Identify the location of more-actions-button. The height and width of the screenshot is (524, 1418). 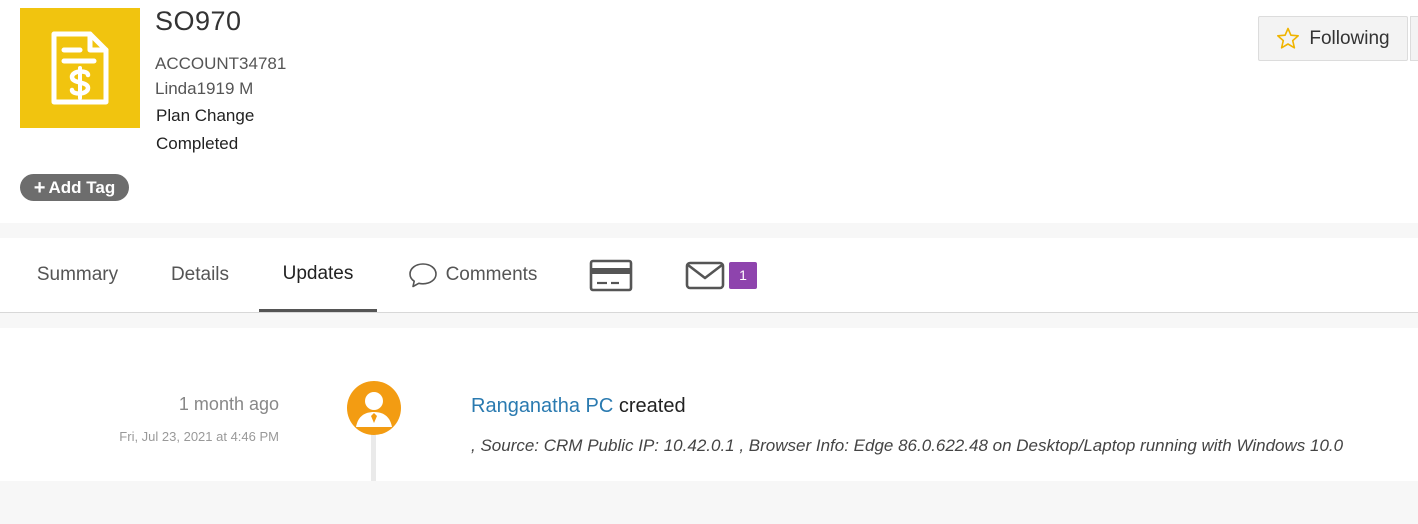
(1414, 38).